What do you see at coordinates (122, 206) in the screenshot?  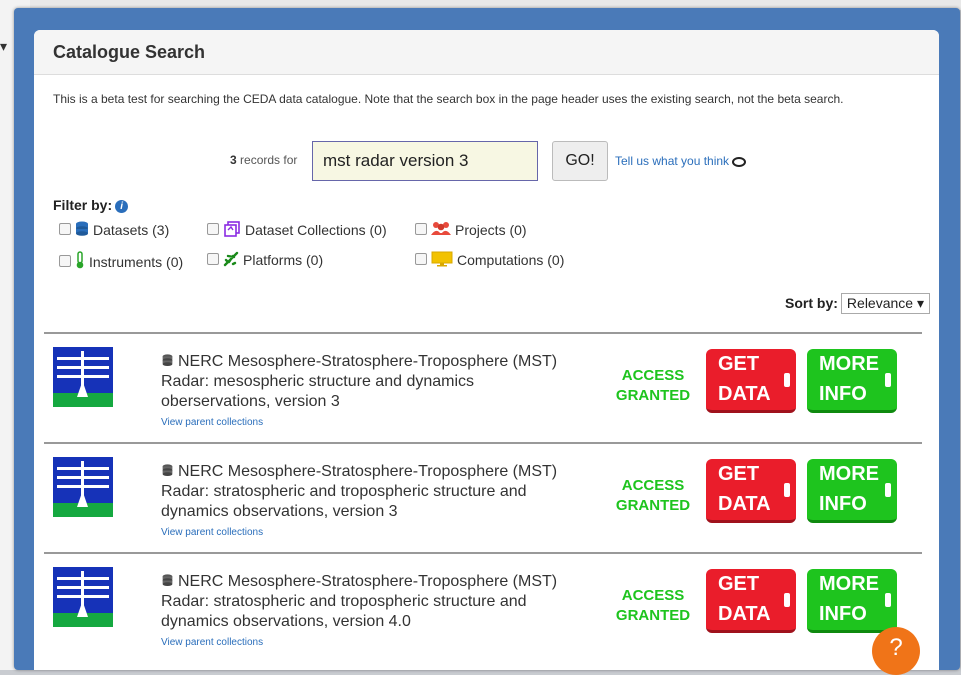 I see `info-icon: i` at bounding box center [122, 206].